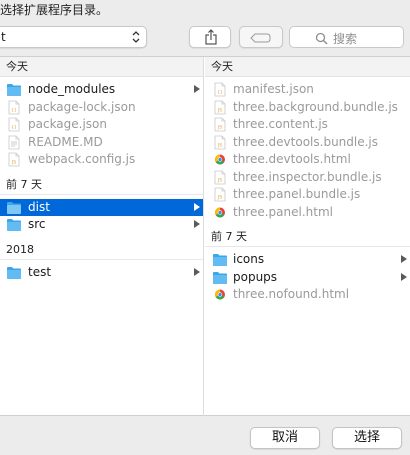 Image resolution: width=410 pixels, height=455 pixels. Describe the element at coordinates (367, 438) in the screenshot. I see `choose-button: 选择` at that location.